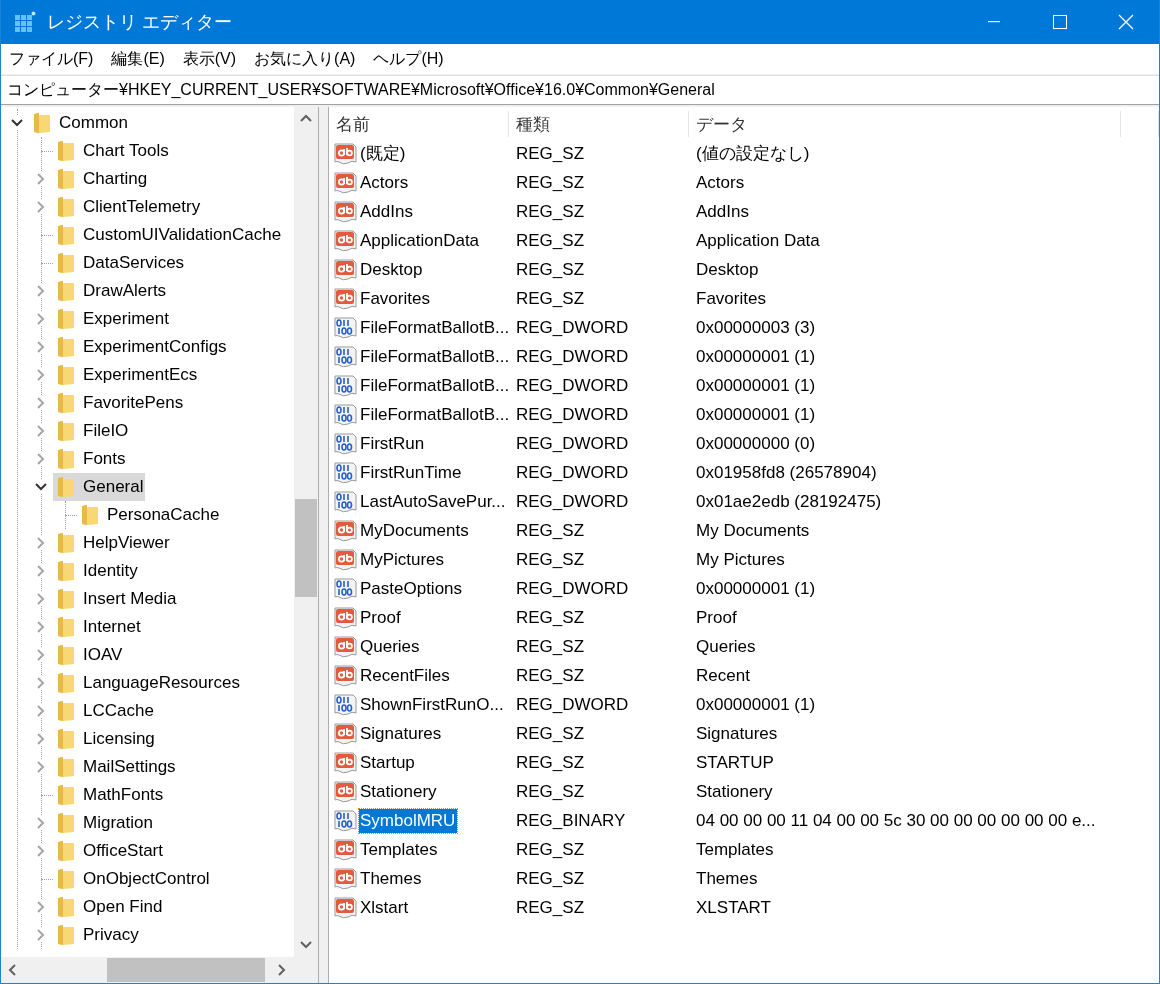  Describe the element at coordinates (149, 515) in the screenshot. I see `tree-item: PersonaCache` at that location.